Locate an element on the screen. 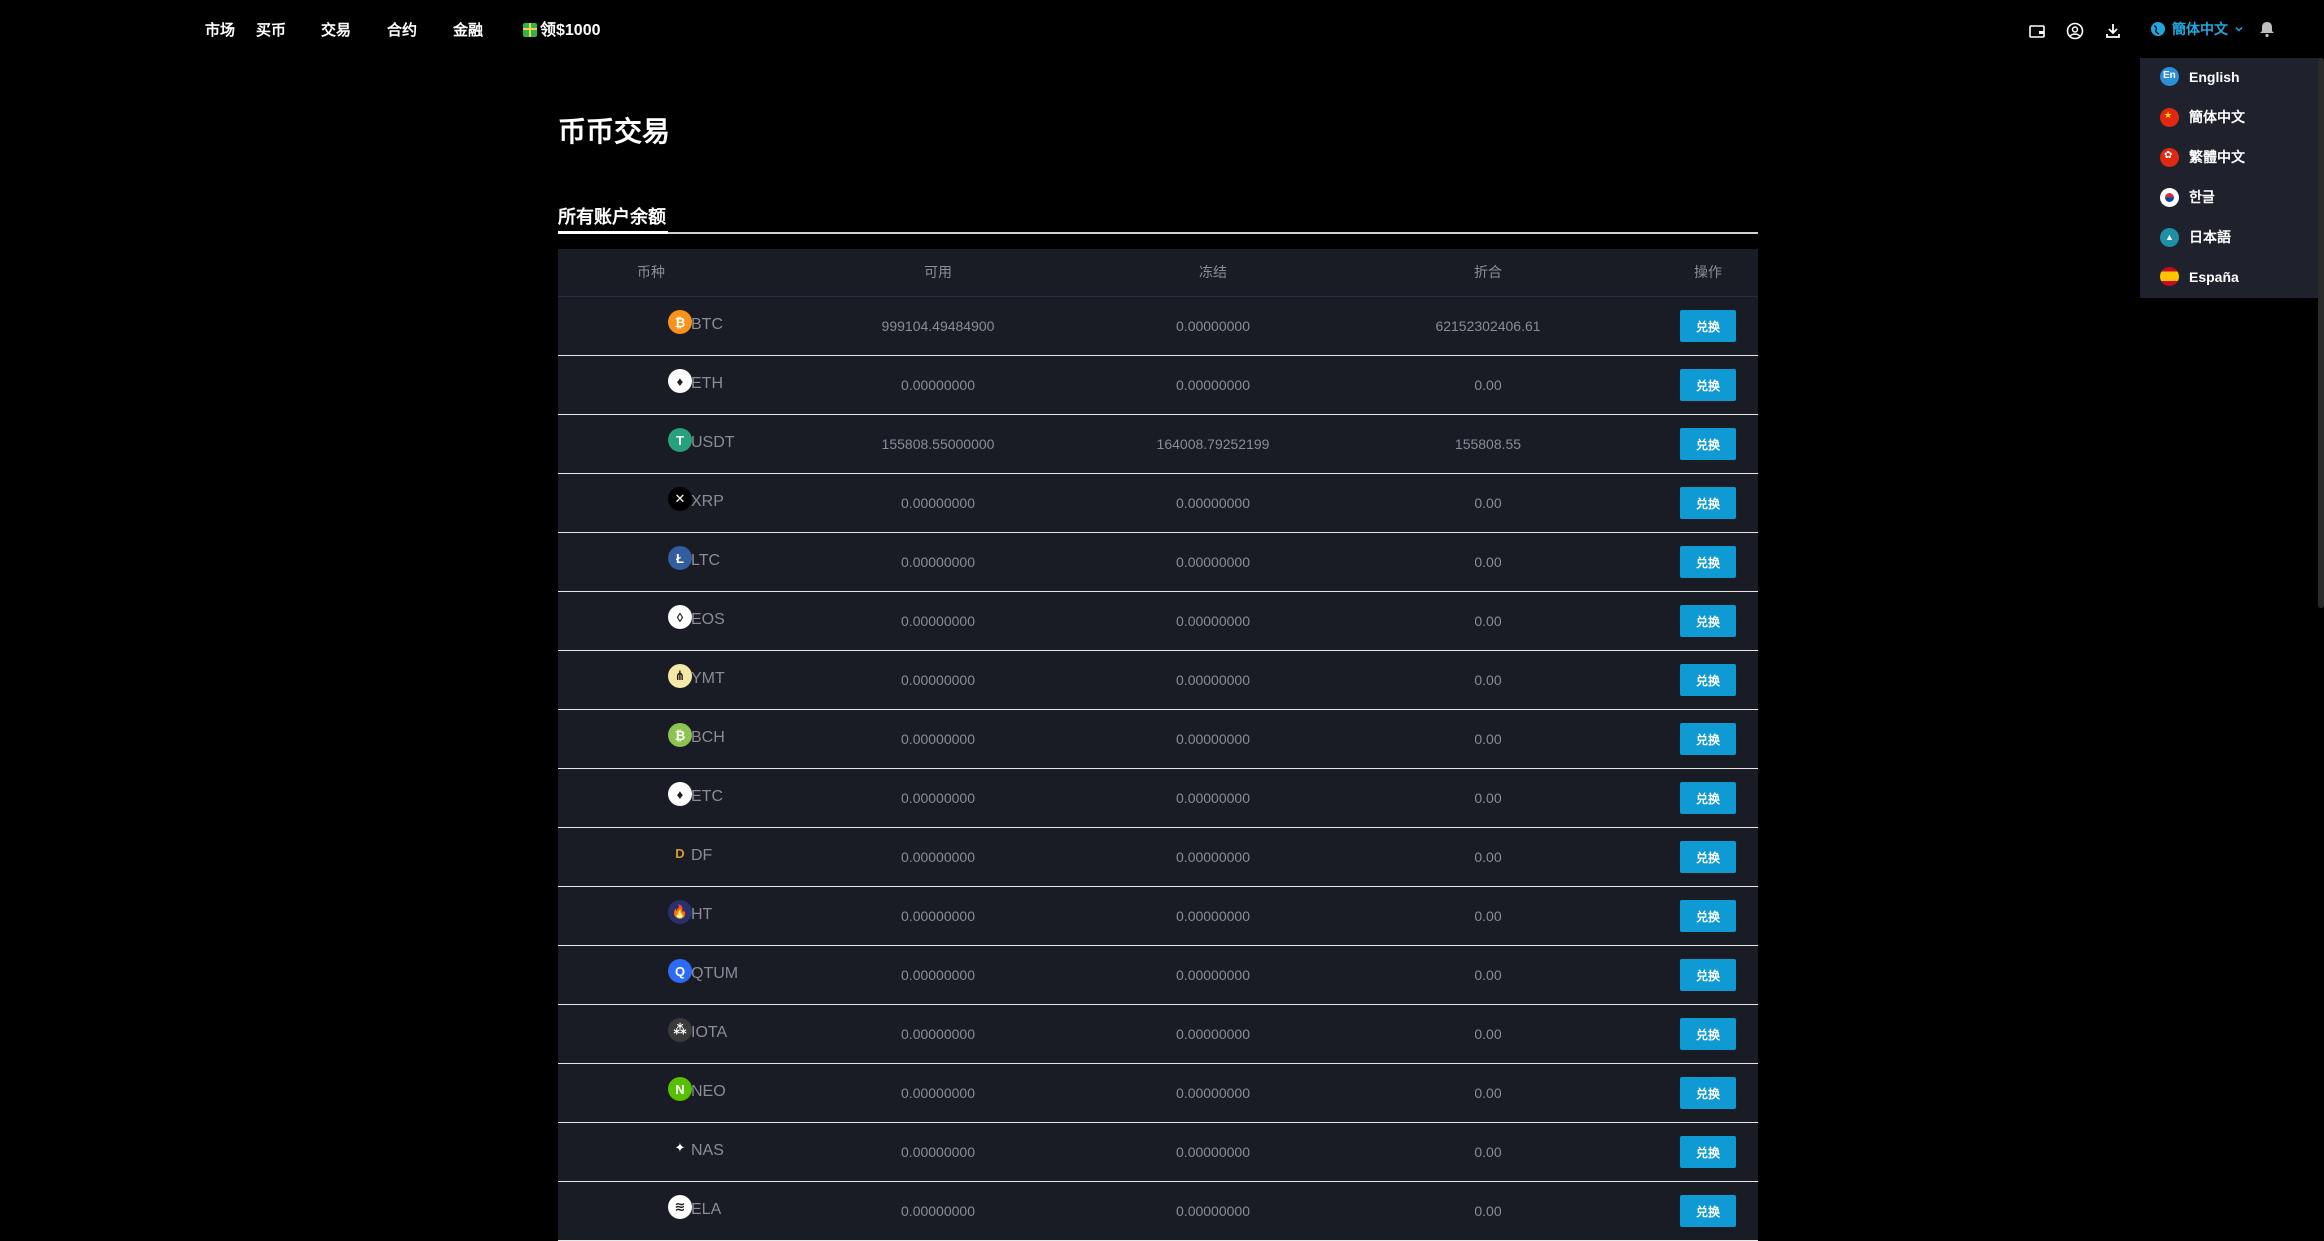 This screenshot has height=1241, width=2324. page-title: 币币交易 is located at coordinates (614, 131).